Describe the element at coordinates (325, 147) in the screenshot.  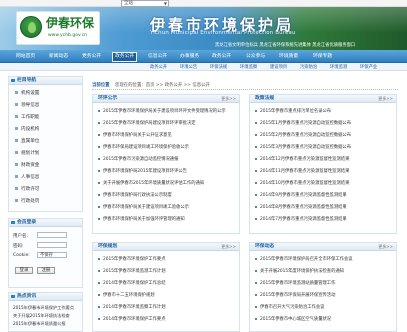
I see `list-item: 2015年3月伊春市重点污染源自动监控数据公布` at that location.